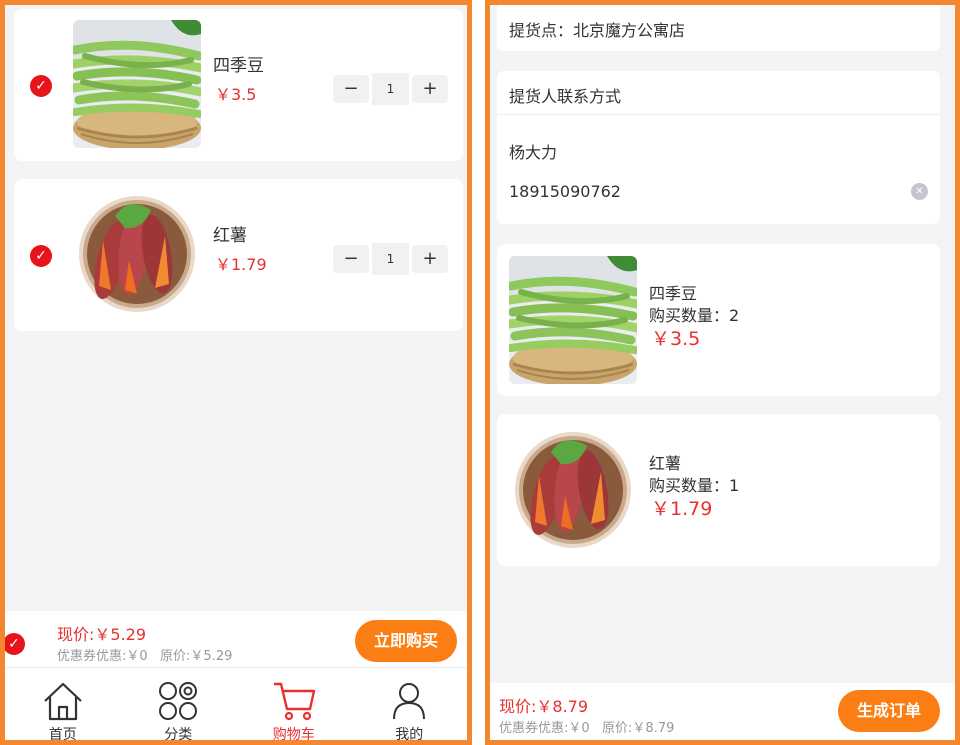  What do you see at coordinates (409, 735) in the screenshot?
I see `tab-label: 我的` at bounding box center [409, 735].